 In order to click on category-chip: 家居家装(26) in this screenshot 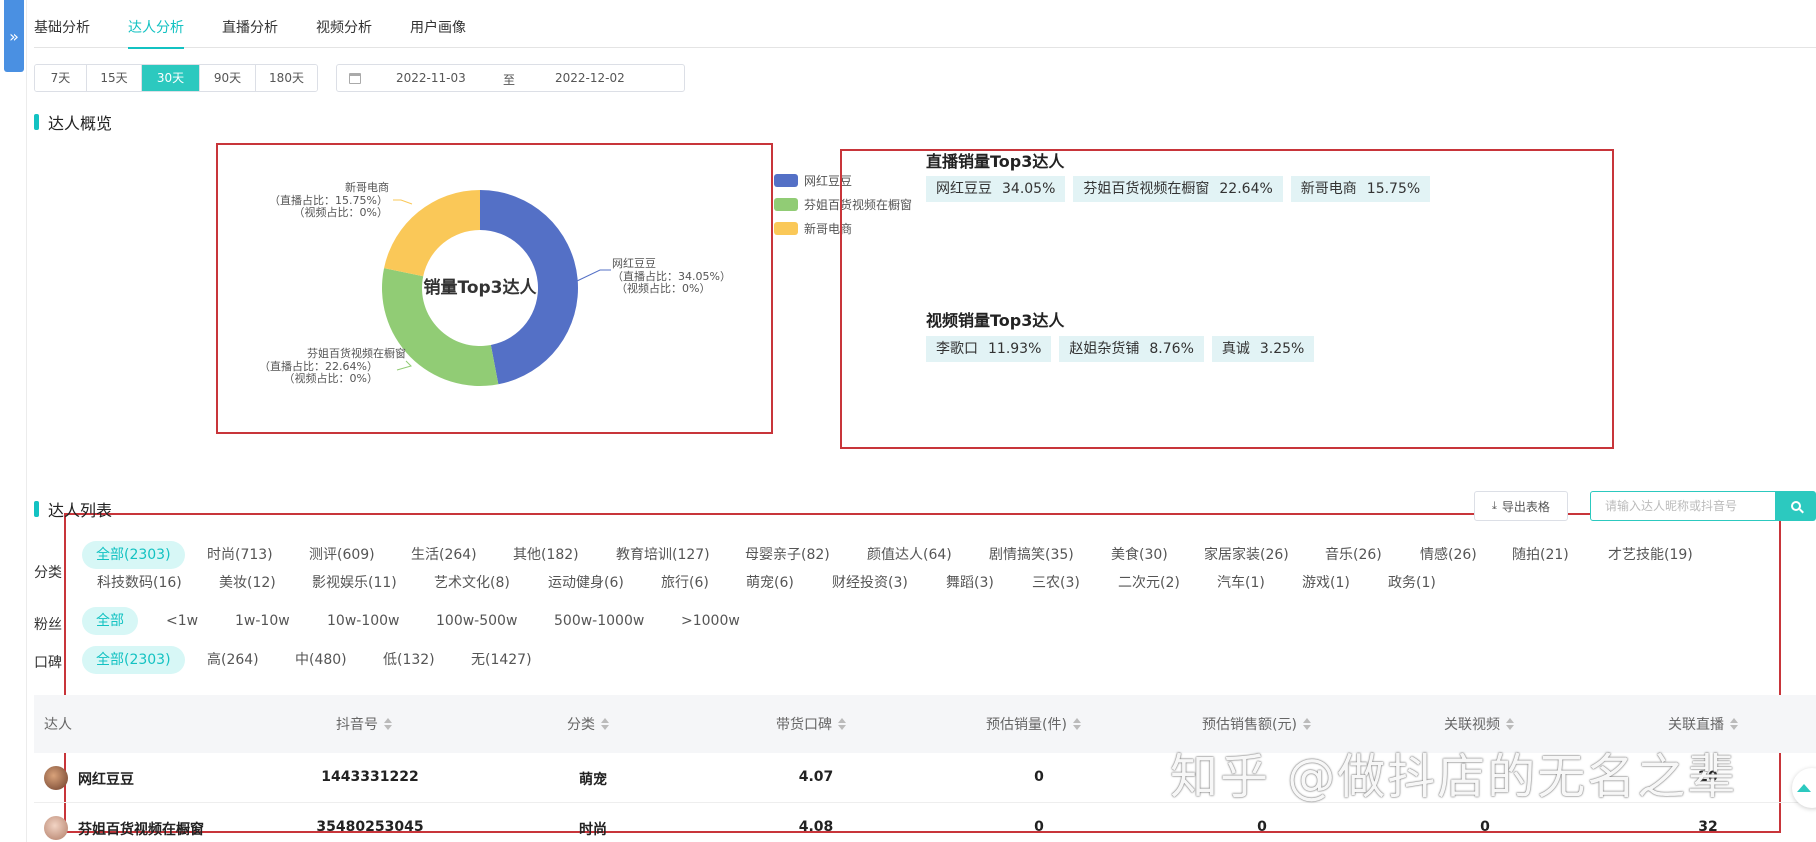, I will do `click(1246, 555)`.